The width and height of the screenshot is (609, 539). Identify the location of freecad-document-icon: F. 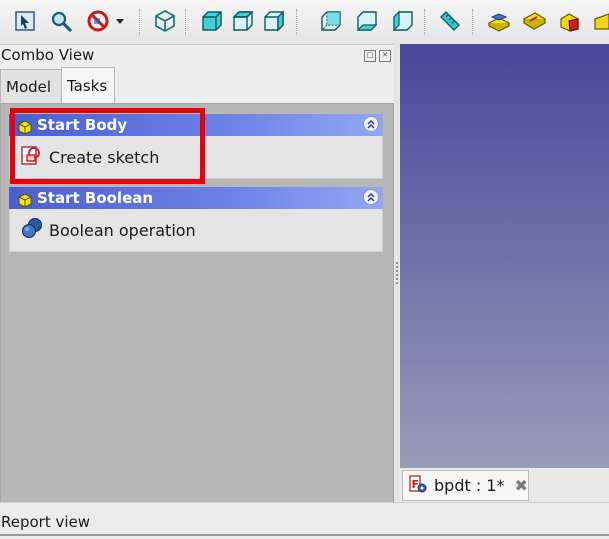
(418, 485).